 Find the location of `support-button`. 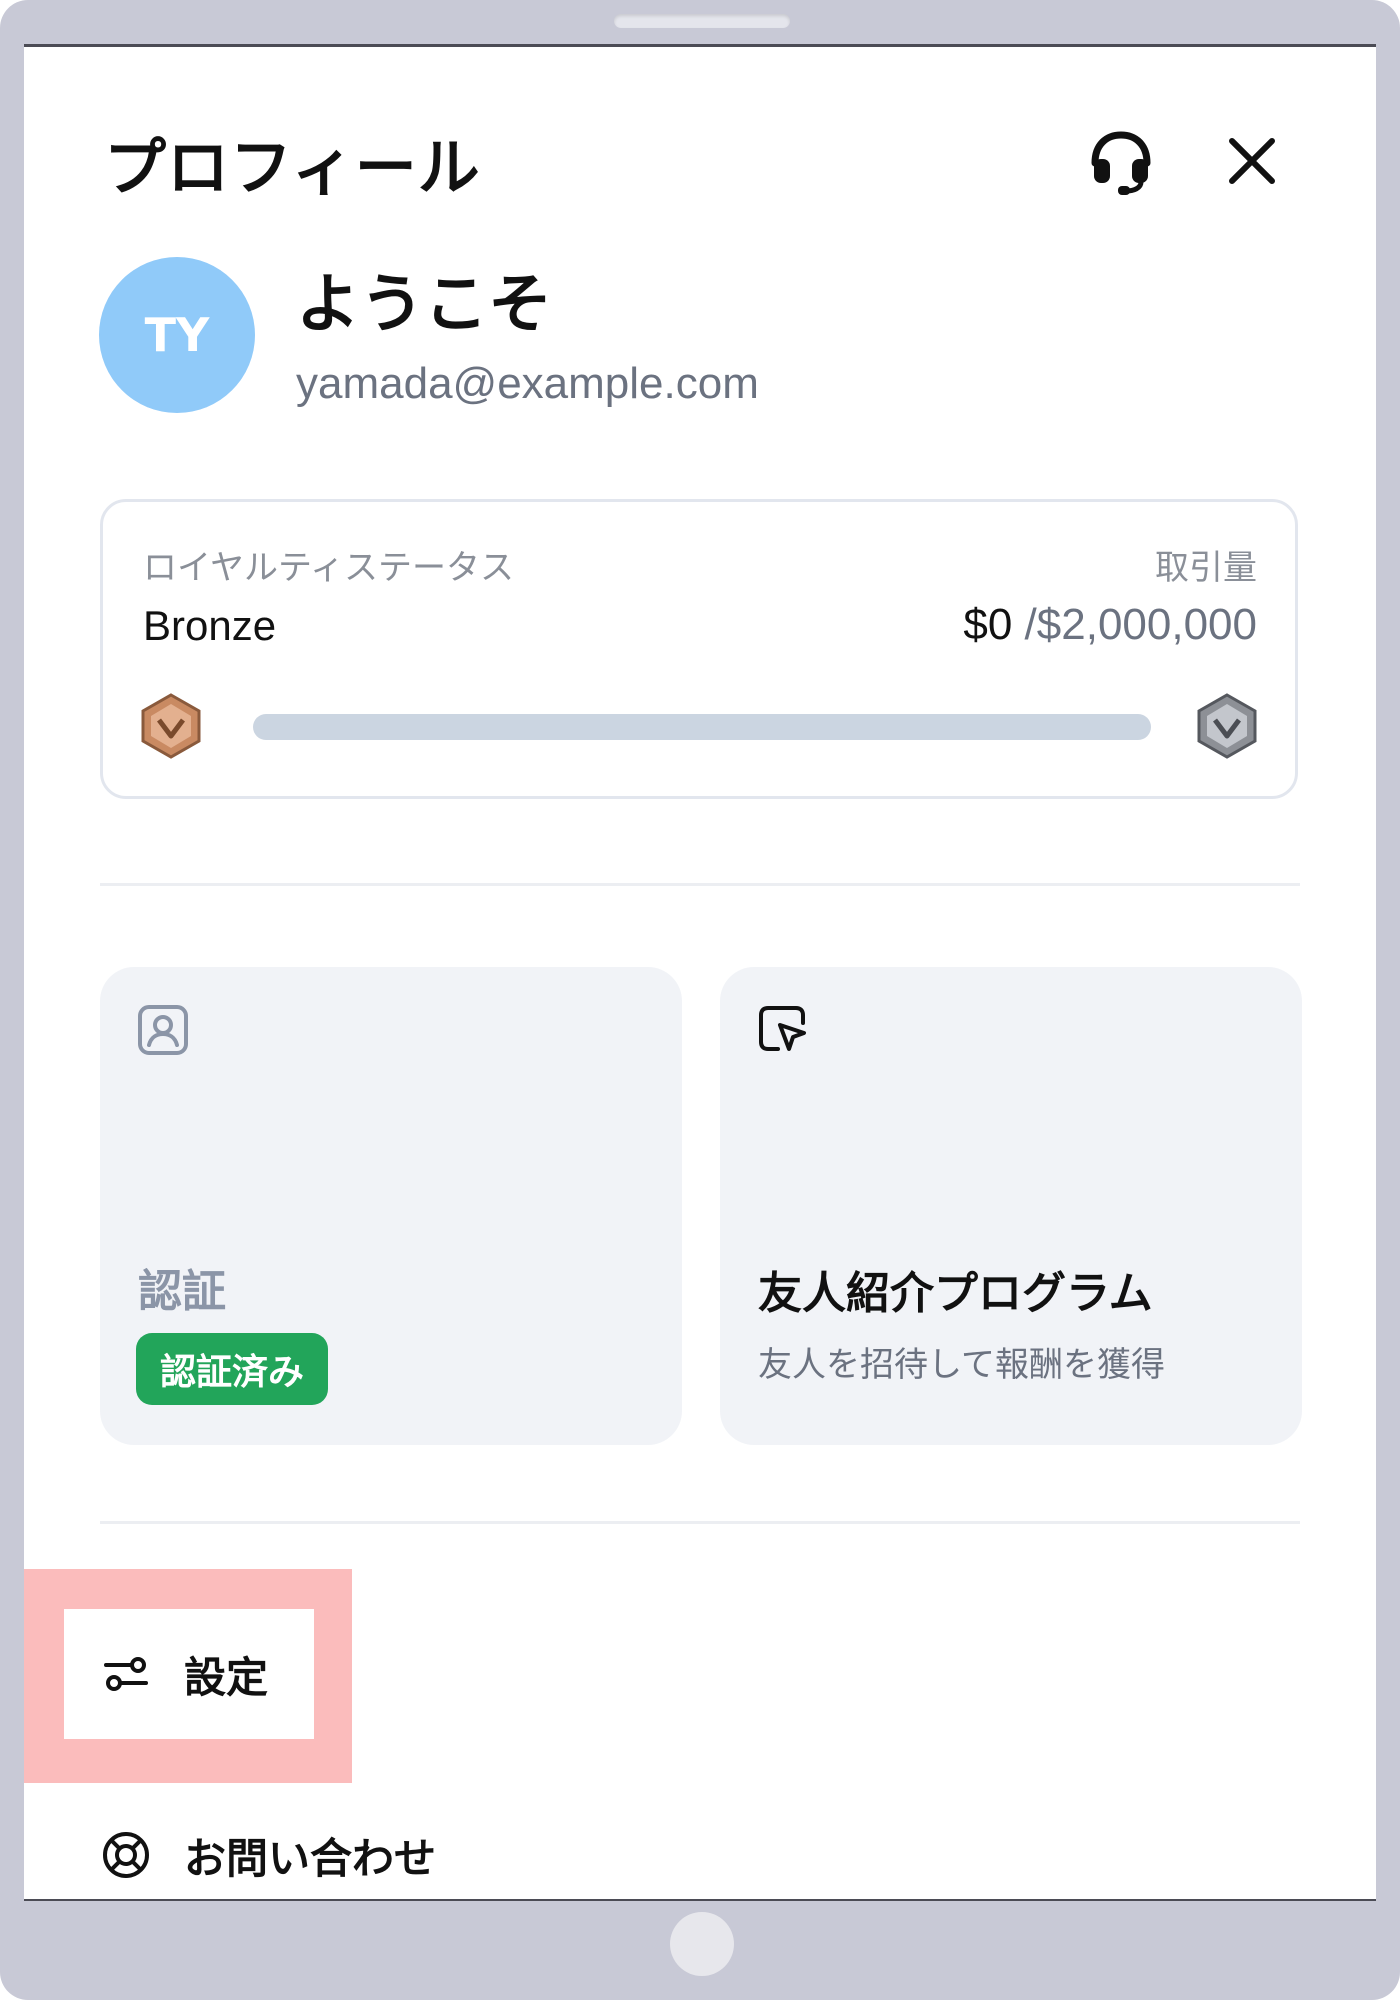

support-button is located at coordinates (1121, 160).